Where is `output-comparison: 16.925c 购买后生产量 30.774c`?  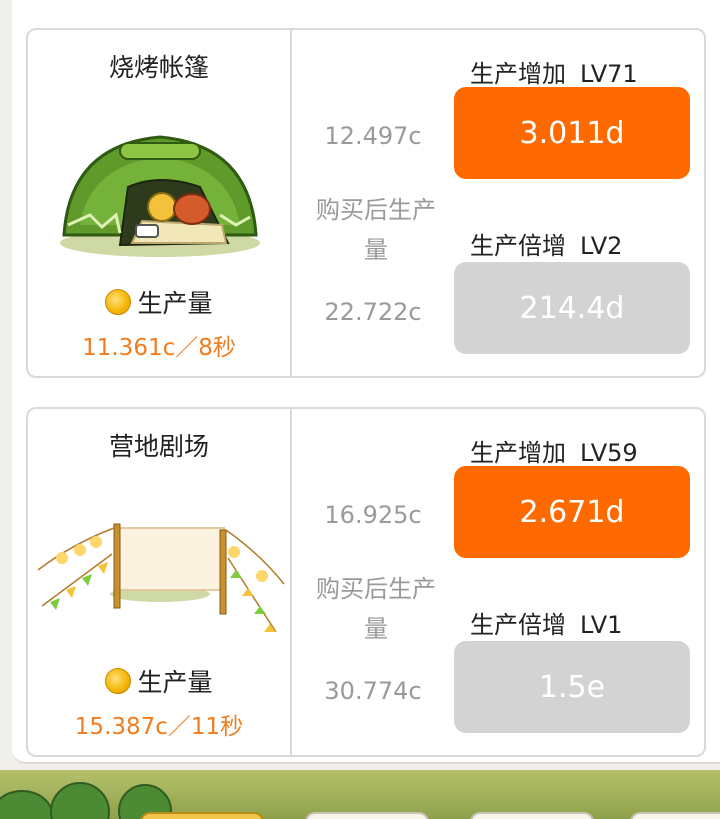 output-comparison: 16.925c 购买后生产量 30.774c is located at coordinates (373, 582).